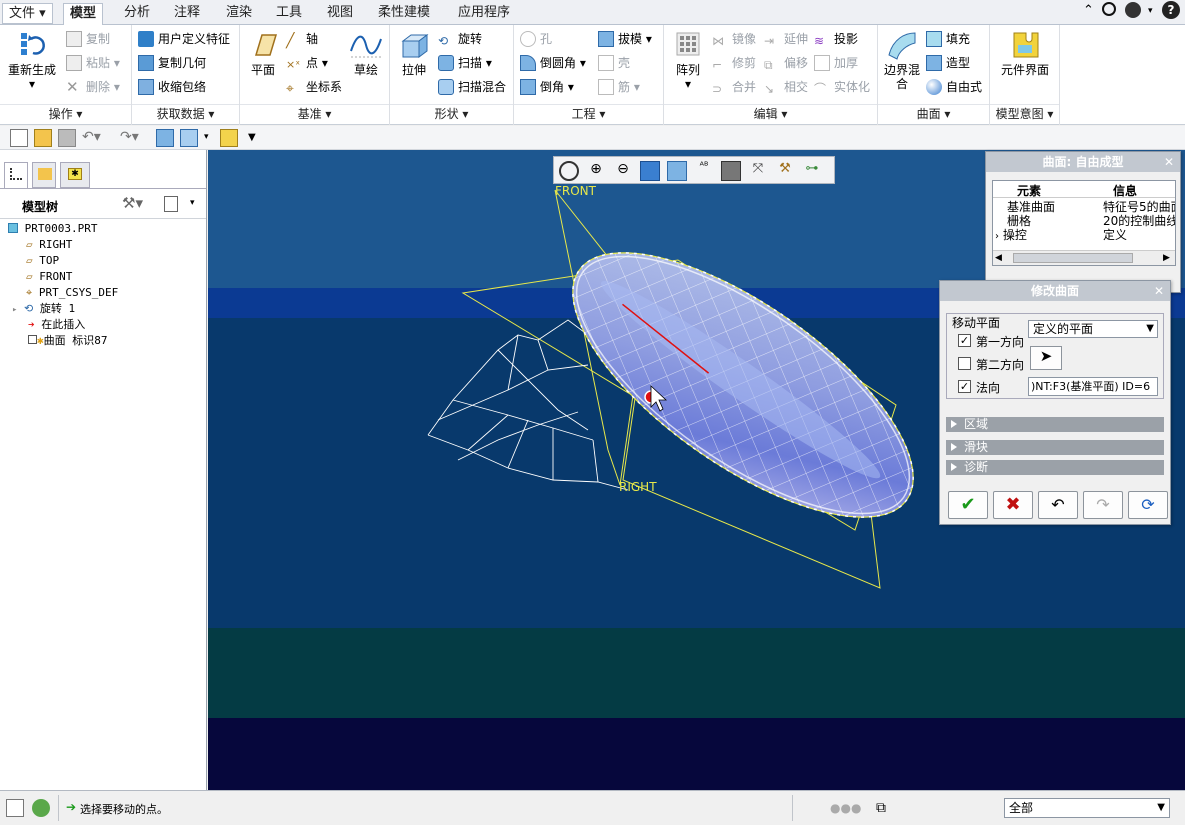 Image resolution: width=1185 pixels, height=825 pixels. Describe the element at coordinates (1109, 9) in the screenshot. I see `search-icon` at that location.